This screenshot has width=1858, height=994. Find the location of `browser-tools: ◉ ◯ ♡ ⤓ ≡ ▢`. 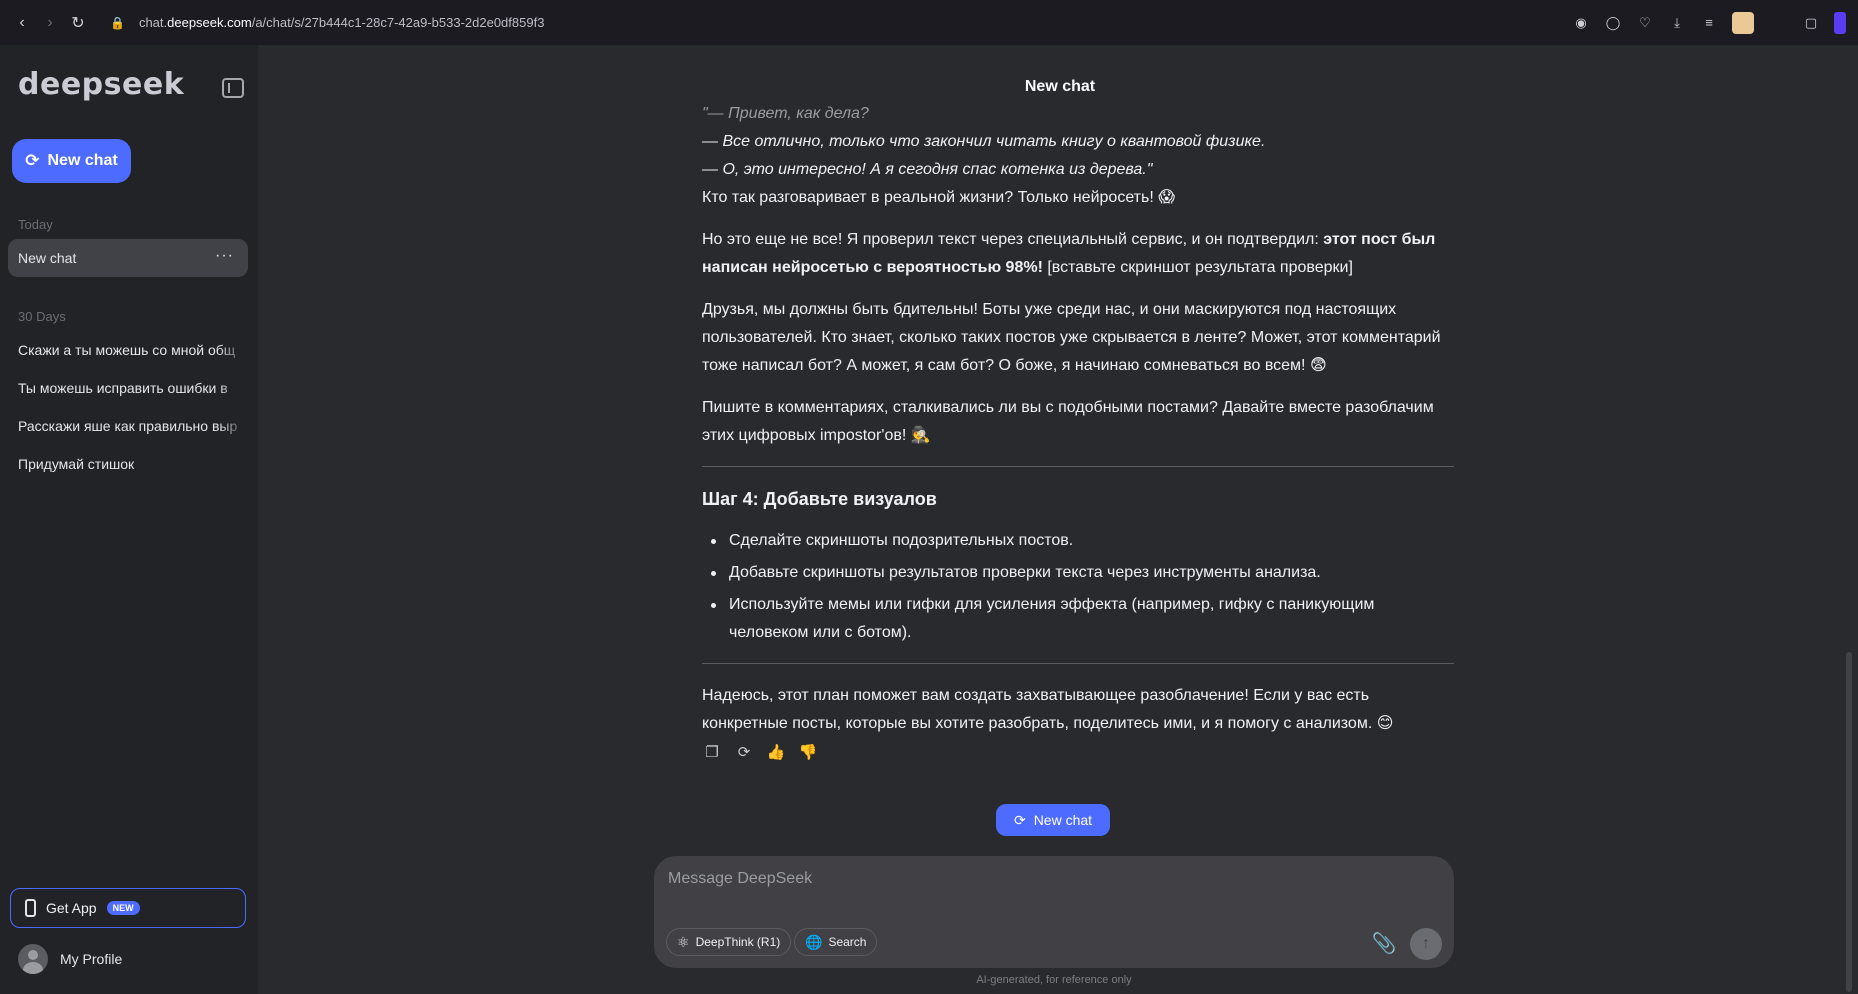

browser-tools: ◉ ◯ ♡ ⤓ ≡ ▢ is located at coordinates (1715, 22).